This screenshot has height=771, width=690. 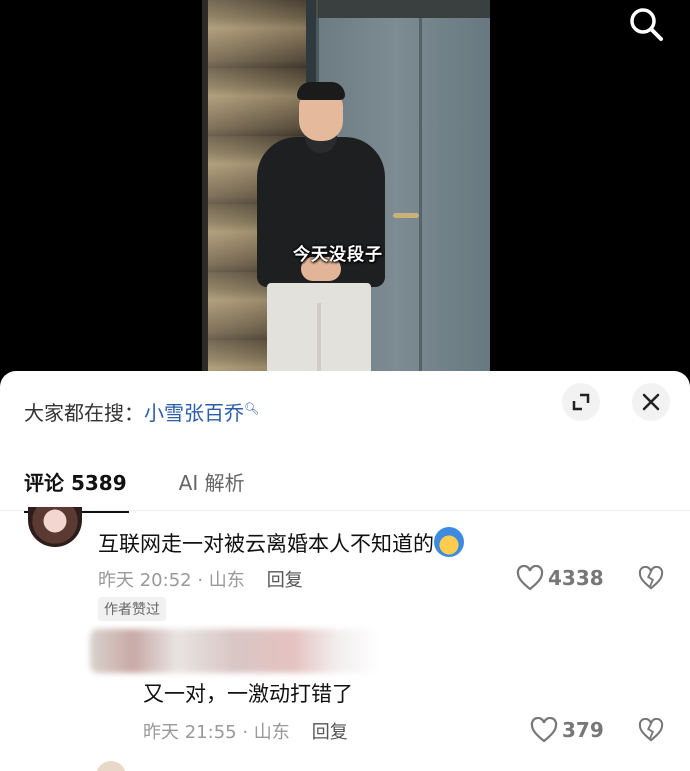 I want to click on hot-search-bar: 大家都在搜：小雪张百乔🔍︎, so click(x=141, y=411).